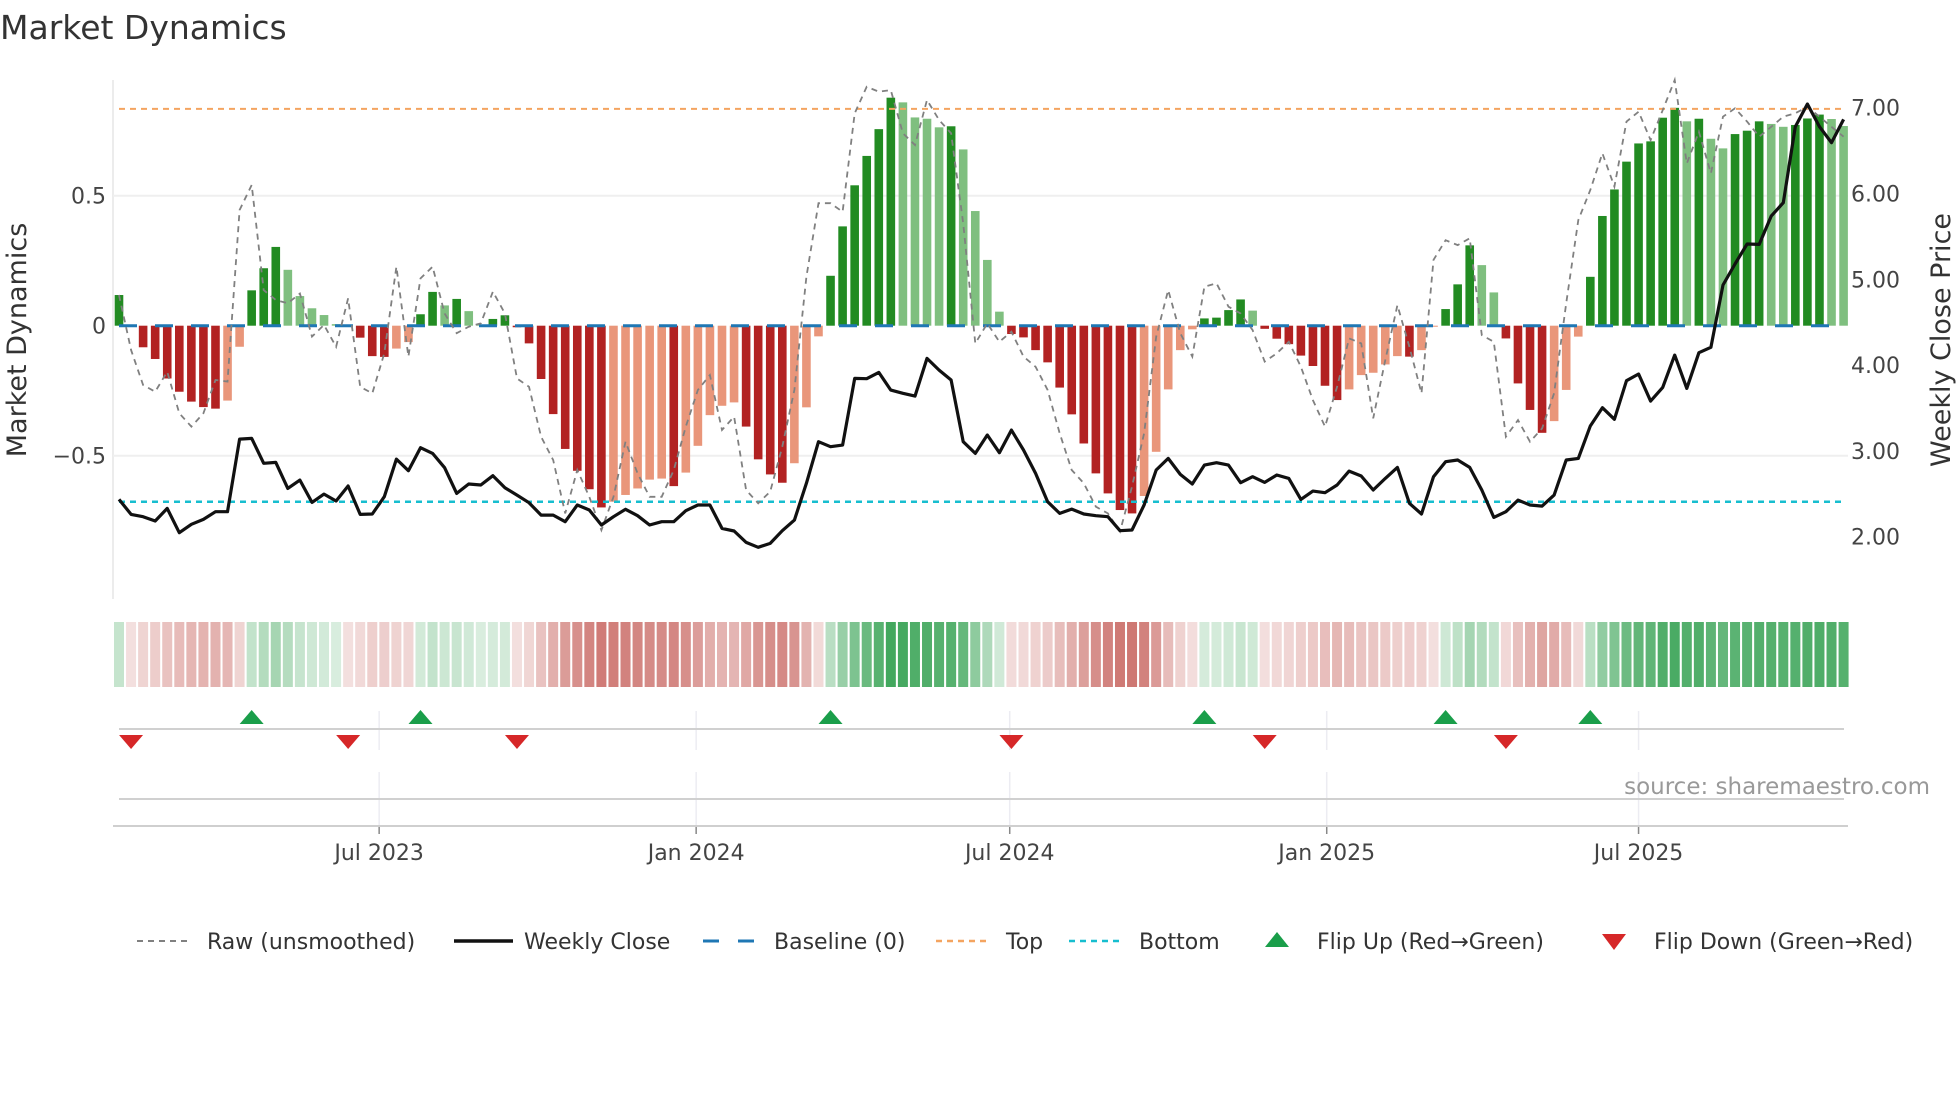 The width and height of the screenshot is (1960, 1102). What do you see at coordinates (981, 730) in the screenshot?
I see `flip-markers-panel` at bounding box center [981, 730].